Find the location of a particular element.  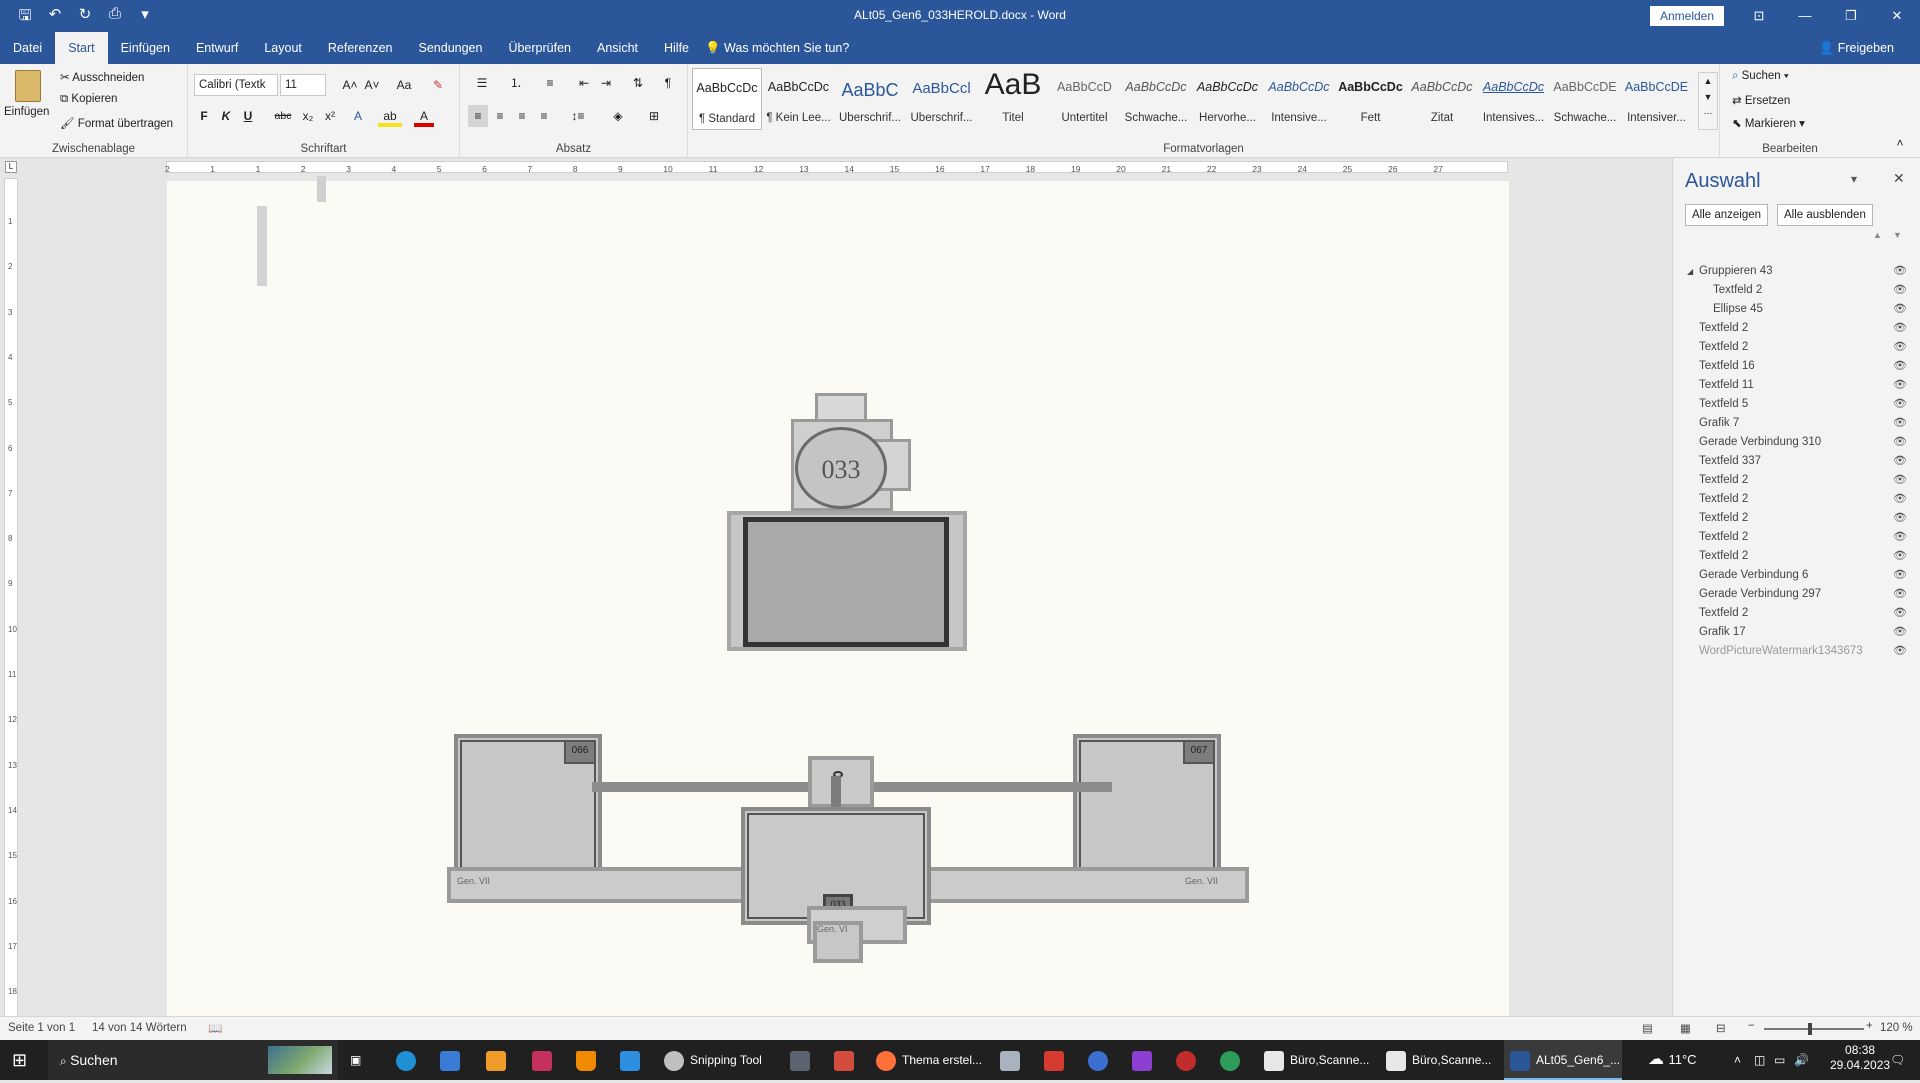

style-item: AaB Titel is located at coordinates (1013, 99).